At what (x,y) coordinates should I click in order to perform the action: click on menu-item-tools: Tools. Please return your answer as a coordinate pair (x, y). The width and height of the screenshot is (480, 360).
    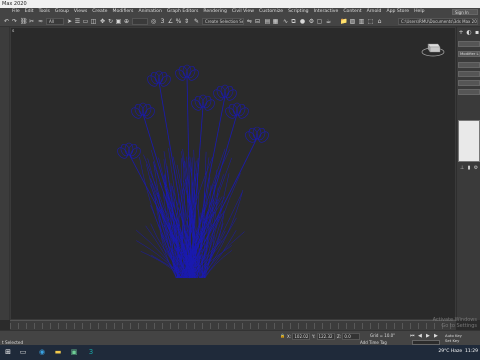
    Looking at the image, I should click on (44, 11).